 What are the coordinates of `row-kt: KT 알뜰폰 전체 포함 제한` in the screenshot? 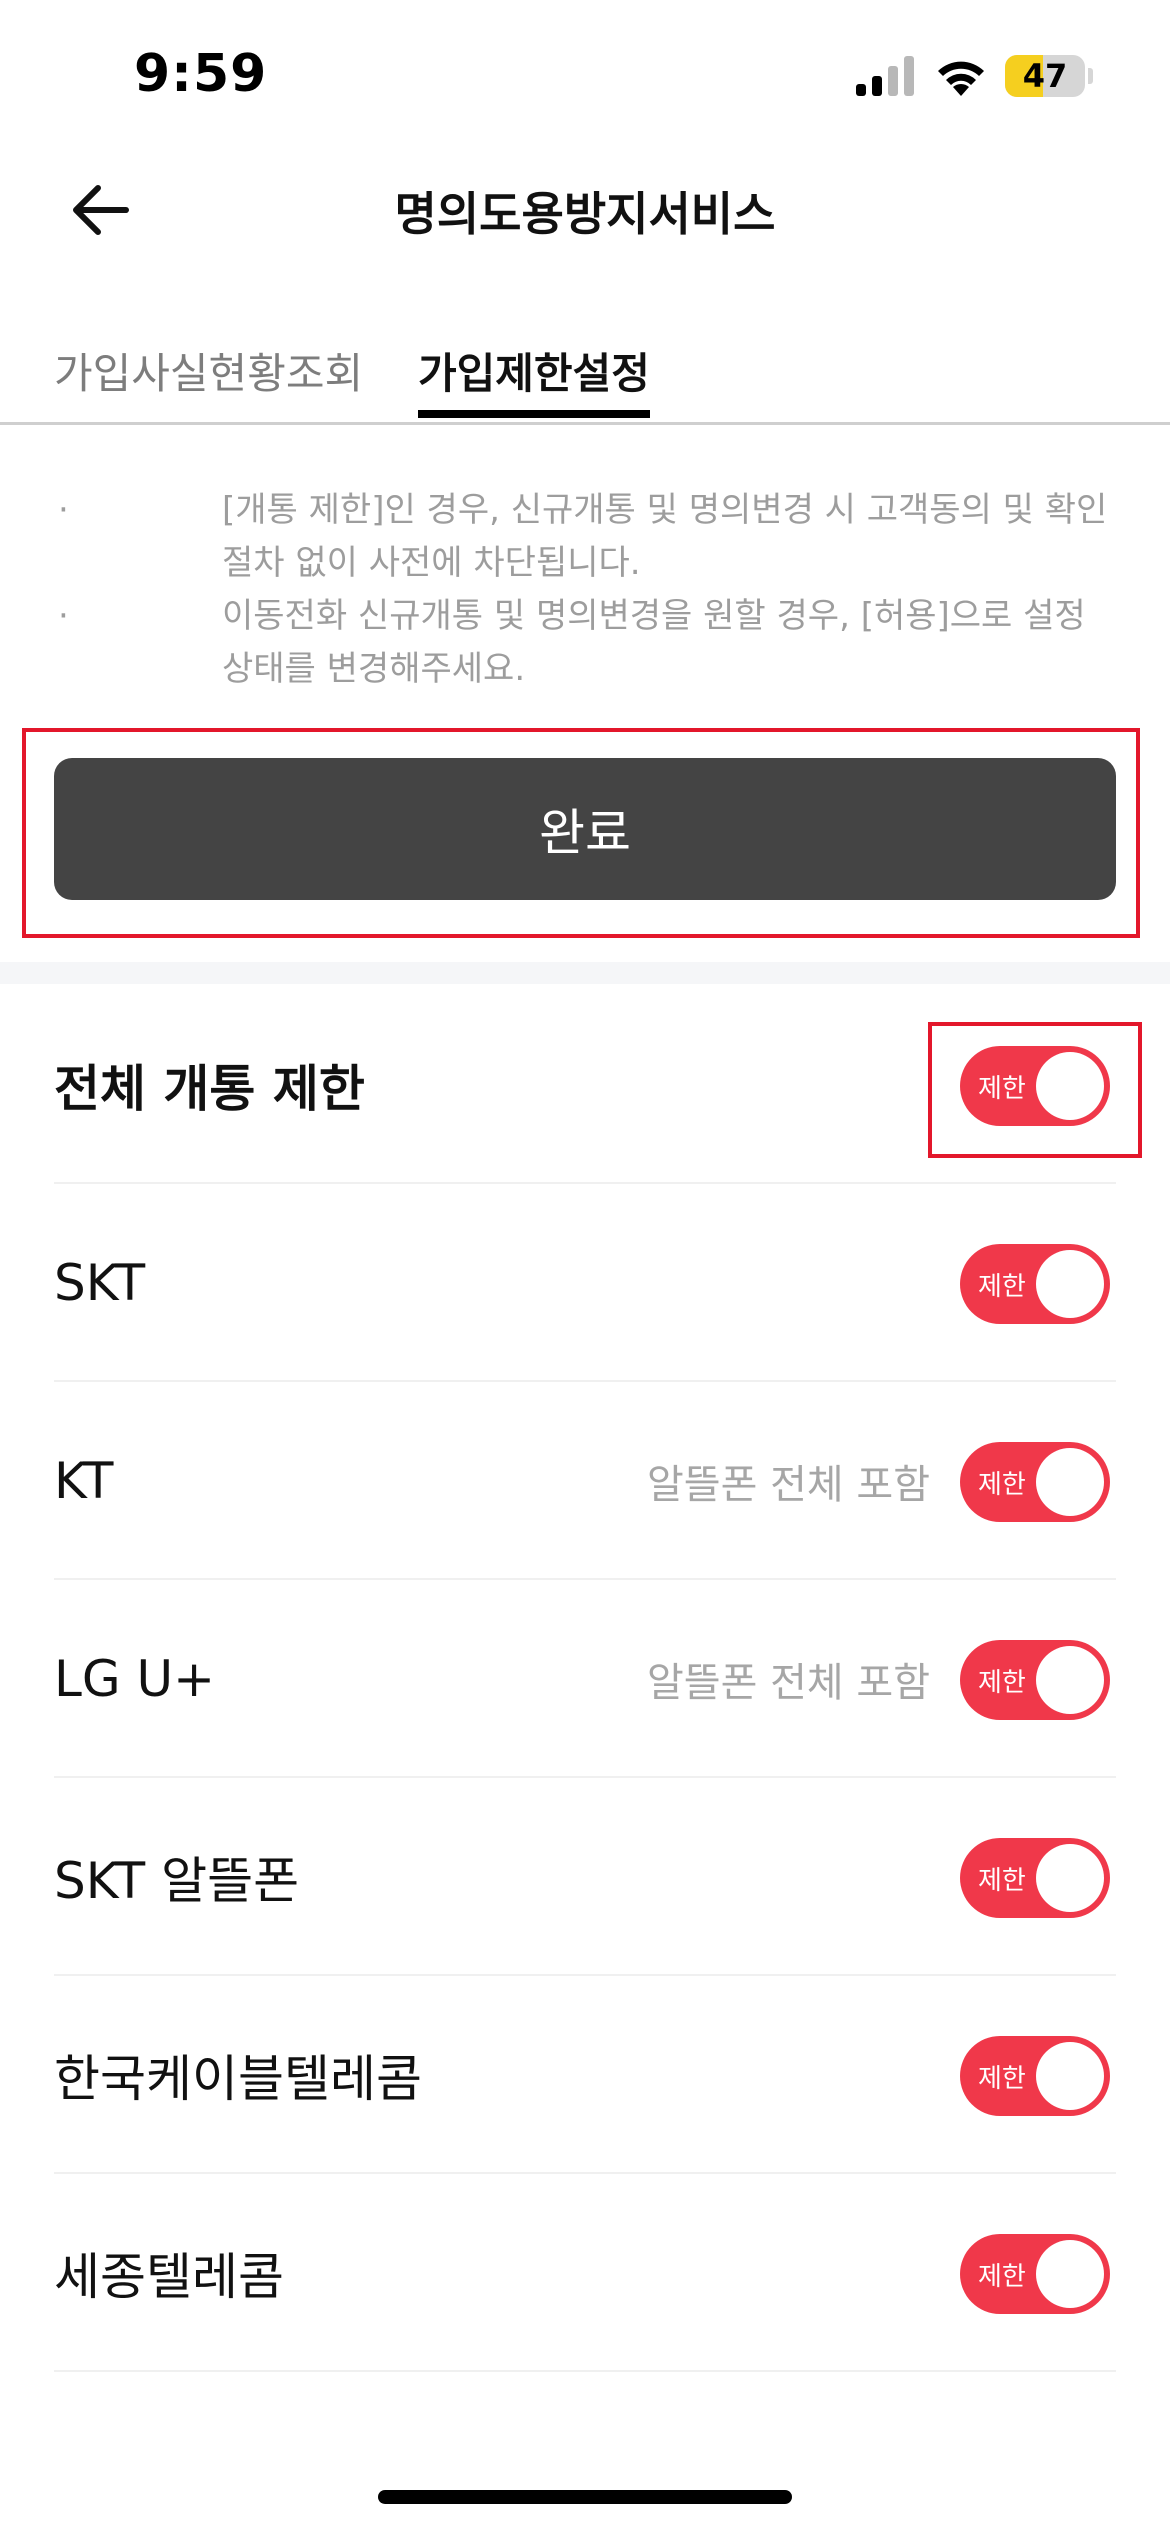 It's located at (585, 1481).